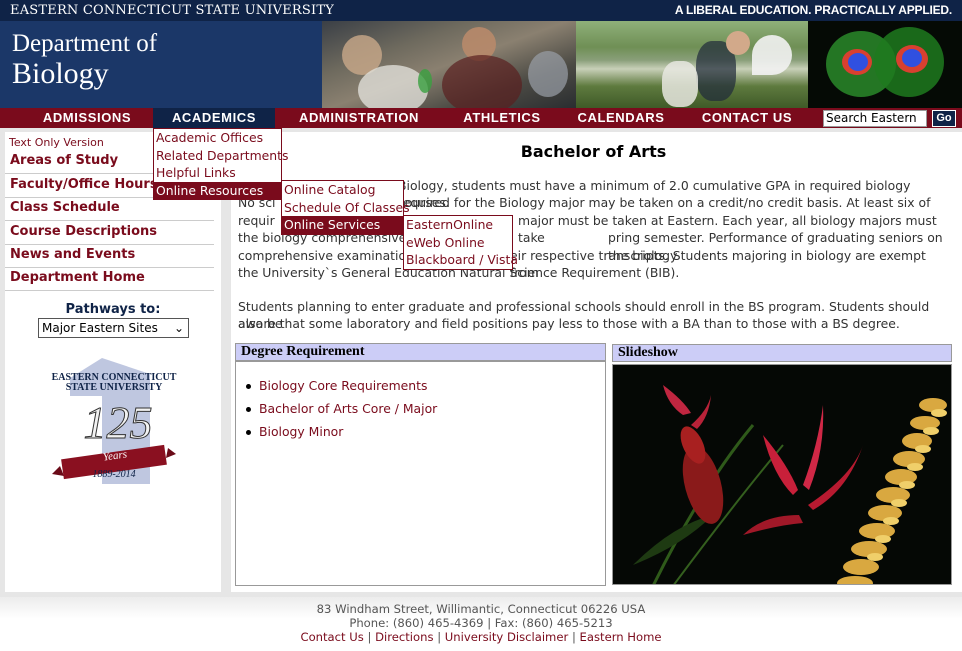 The width and height of the screenshot is (962, 651). I want to click on menu-item-online-catalog: Online Catalog, so click(342, 190).